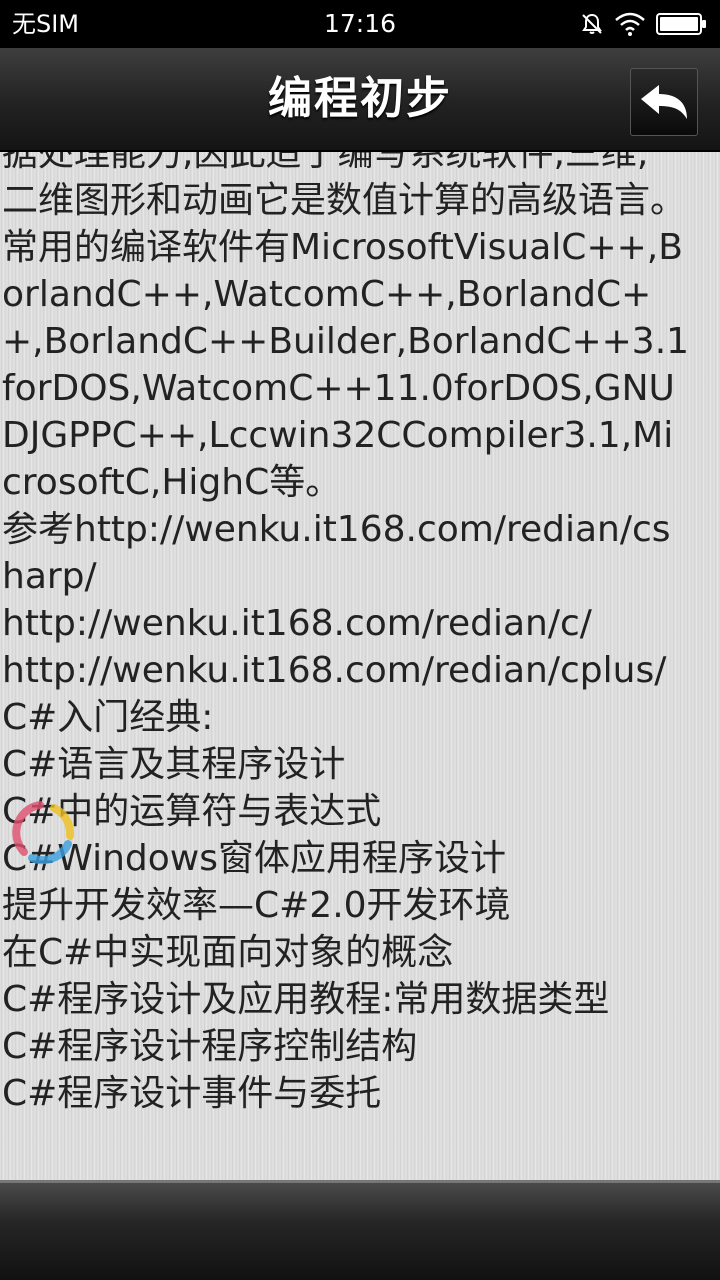 This screenshot has height=1280, width=720. I want to click on title-bar: 编程初步, so click(360, 100).